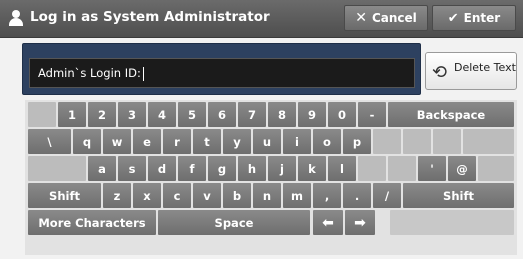 The height and width of the screenshot is (259, 523). Describe the element at coordinates (297, 141) in the screenshot. I see `key-i: i` at that location.